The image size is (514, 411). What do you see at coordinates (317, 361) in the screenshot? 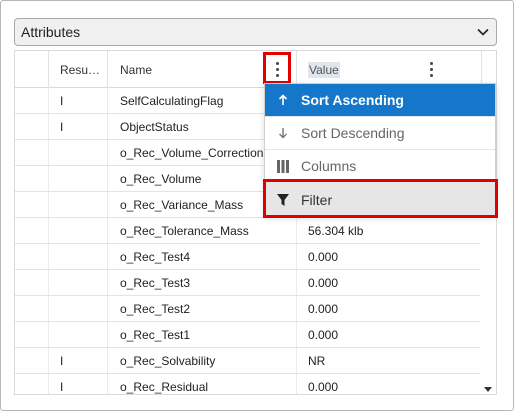
I see `cell-value: NR` at bounding box center [317, 361].